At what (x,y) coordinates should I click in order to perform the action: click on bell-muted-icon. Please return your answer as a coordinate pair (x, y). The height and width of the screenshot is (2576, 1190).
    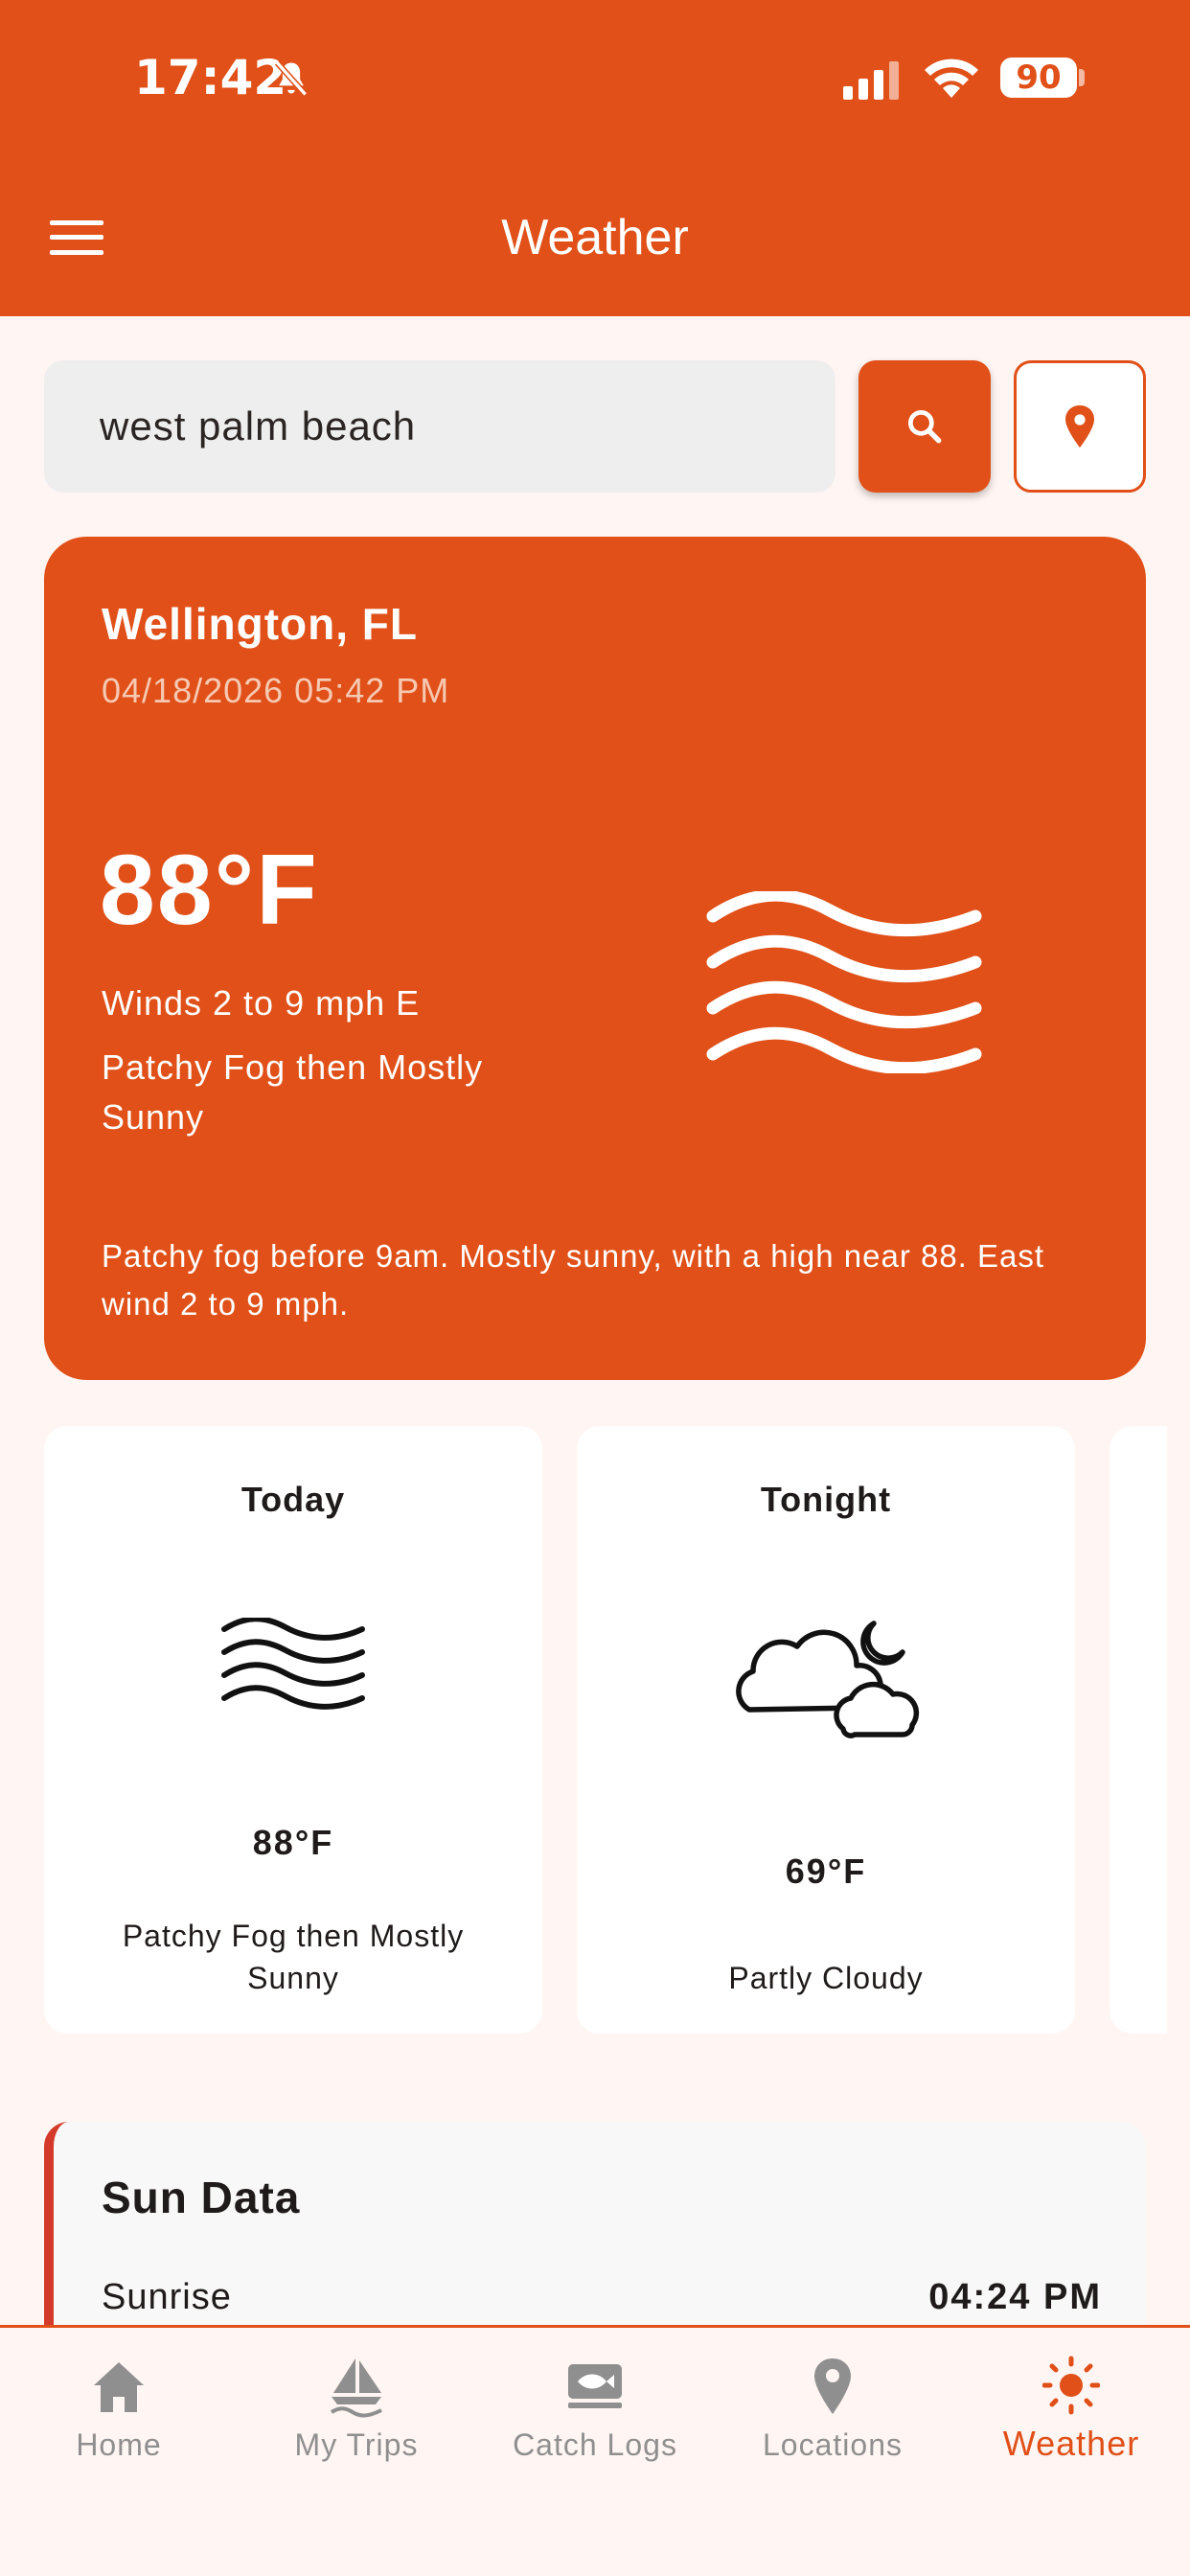
    Looking at the image, I should click on (292, 78).